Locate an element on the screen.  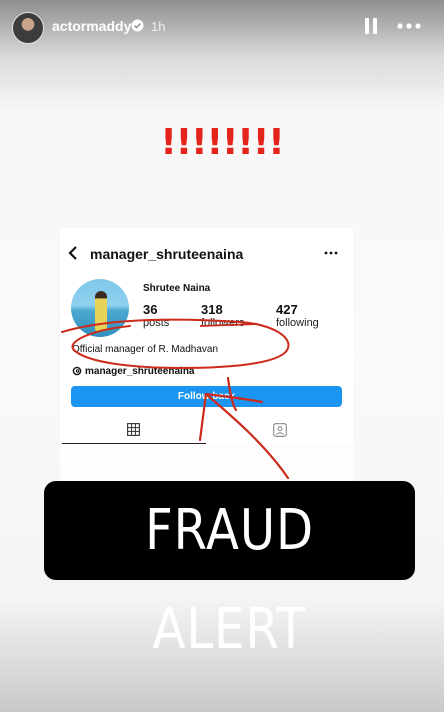
following-label: following is located at coordinates (297, 323).